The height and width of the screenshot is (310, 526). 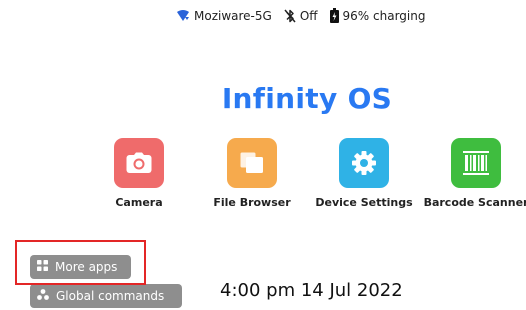 I want to click on app-label: Barcode Scanner, so click(x=474, y=202).